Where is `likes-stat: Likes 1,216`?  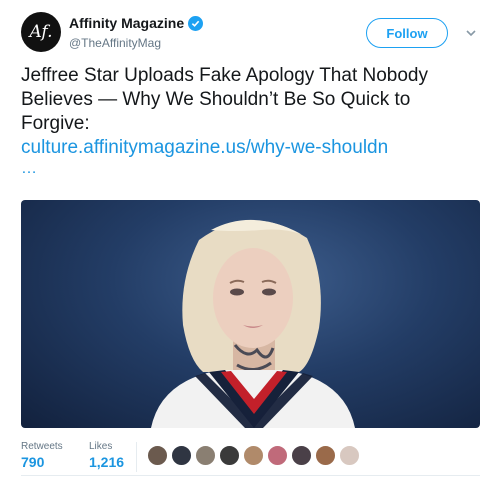 likes-stat: Likes 1,216 is located at coordinates (106, 455).